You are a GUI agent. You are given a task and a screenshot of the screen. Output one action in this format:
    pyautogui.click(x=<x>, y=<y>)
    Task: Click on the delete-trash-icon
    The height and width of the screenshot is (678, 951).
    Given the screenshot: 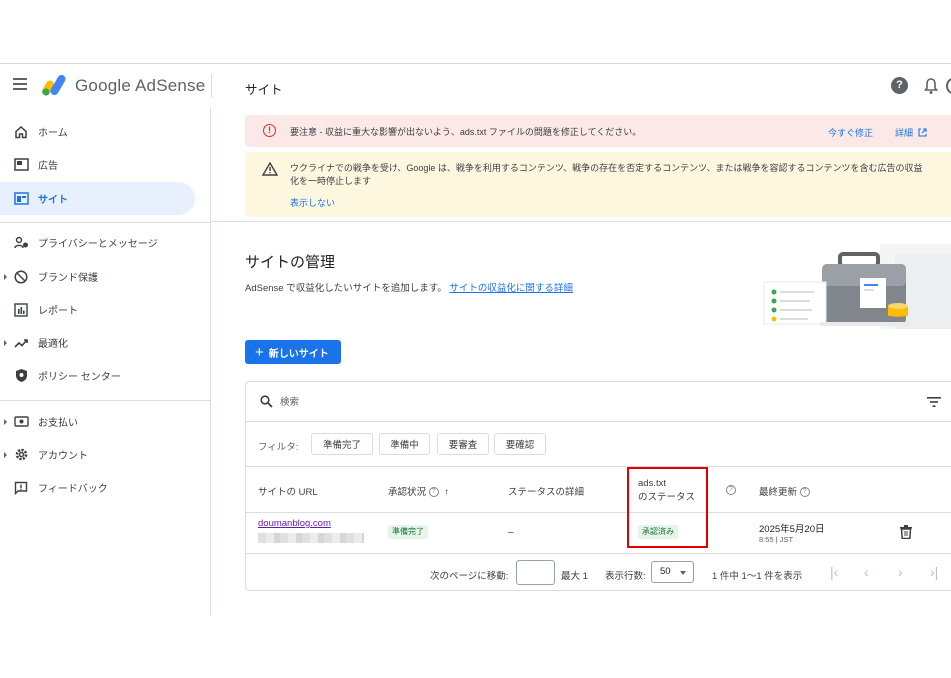 What is the action you would take?
    pyautogui.click(x=906, y=532)
    